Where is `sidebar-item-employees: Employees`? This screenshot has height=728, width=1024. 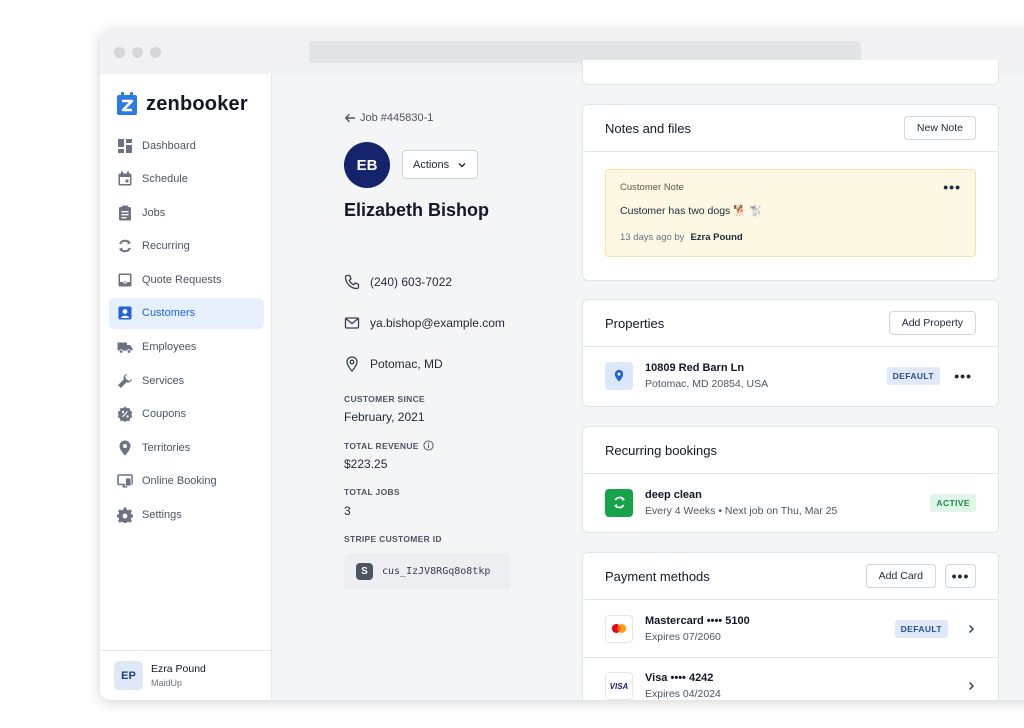
sidebar-item-employees: Employees is located at coordinates (186, 347).